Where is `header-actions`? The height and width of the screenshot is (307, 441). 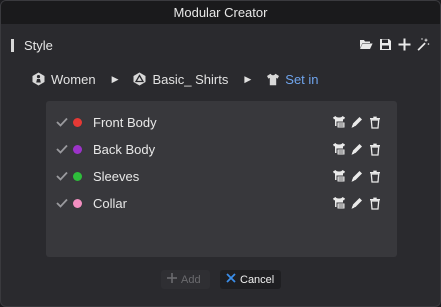 header-actions is located at coordinates (394, 44).